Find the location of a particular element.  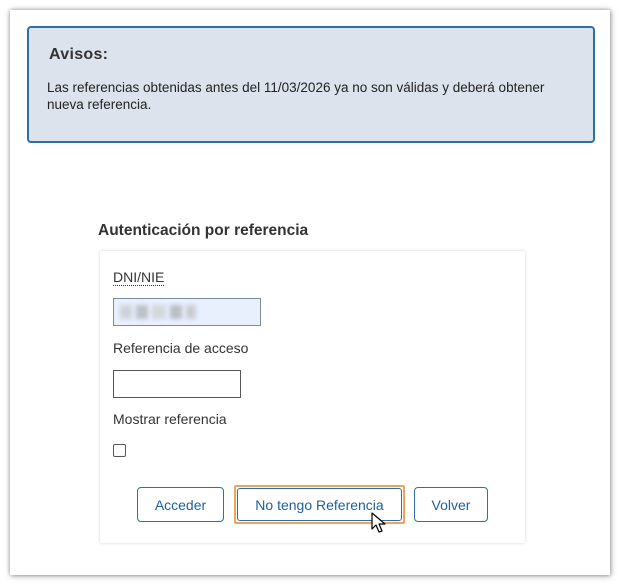

auth-title: Autenticación por referencia is located at coordinates (203, 230).